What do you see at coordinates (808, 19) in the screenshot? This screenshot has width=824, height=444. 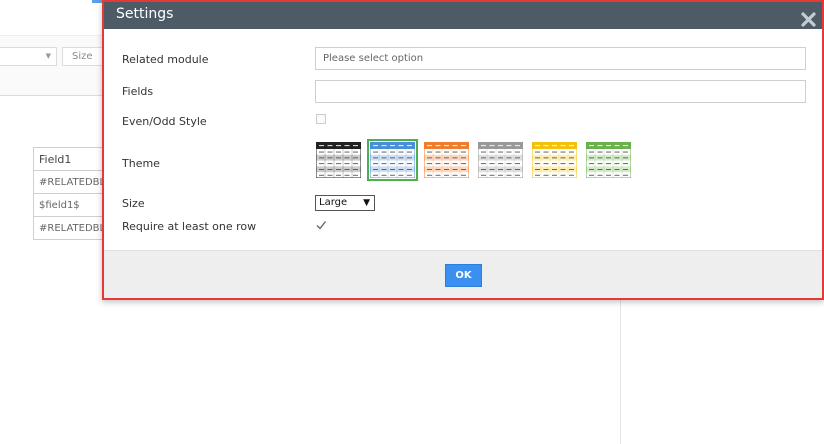 I see `close-icon` at bounding box center [808, 19].